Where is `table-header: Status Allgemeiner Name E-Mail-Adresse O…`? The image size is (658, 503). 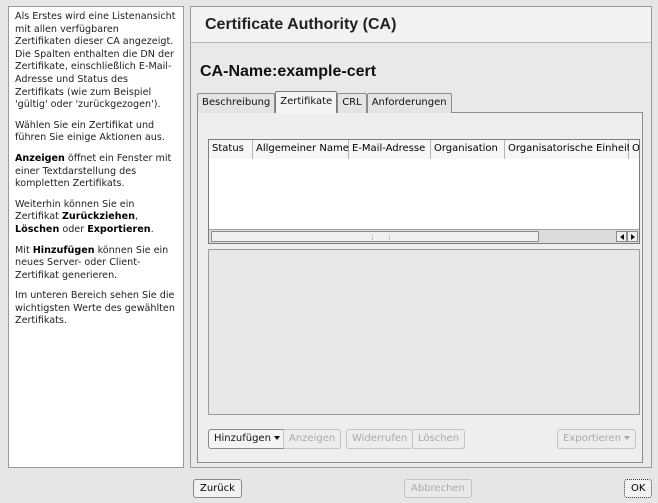
table-header: Status Allgemeiner Name E-Mail-Adresse O… is located at coordinates (424, 149).